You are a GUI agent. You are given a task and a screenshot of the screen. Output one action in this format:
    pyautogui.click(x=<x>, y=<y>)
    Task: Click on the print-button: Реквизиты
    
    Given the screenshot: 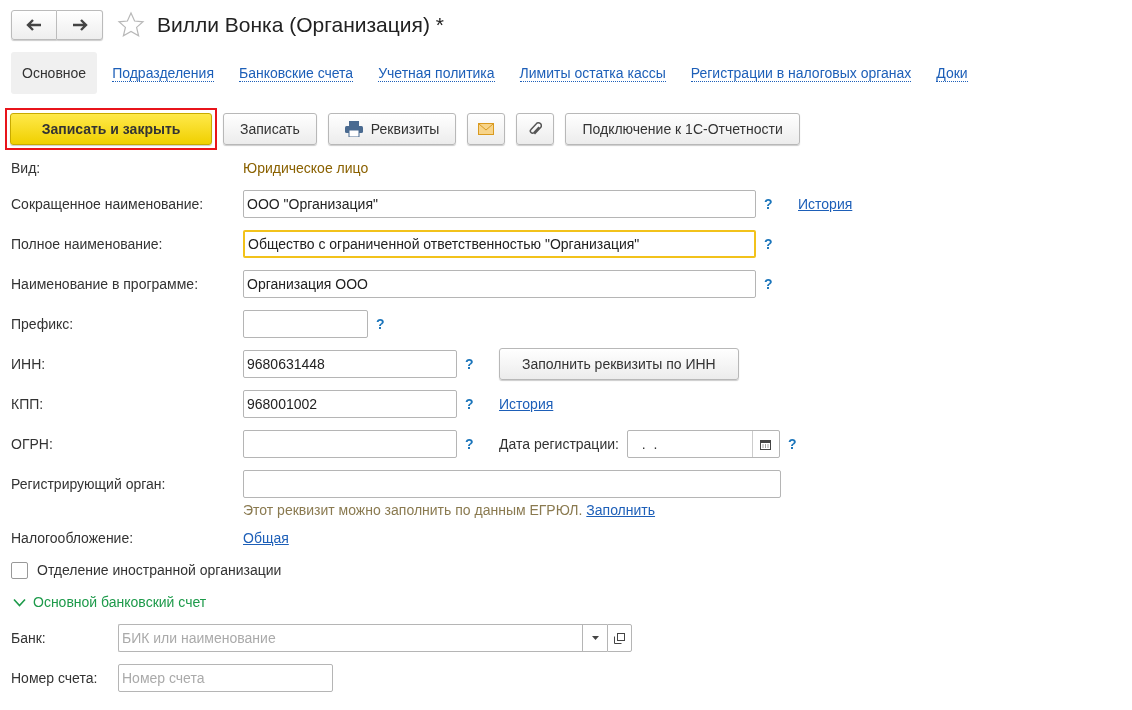 What is the action you would take?
    pyautogui.click(x=392, y=129)
    